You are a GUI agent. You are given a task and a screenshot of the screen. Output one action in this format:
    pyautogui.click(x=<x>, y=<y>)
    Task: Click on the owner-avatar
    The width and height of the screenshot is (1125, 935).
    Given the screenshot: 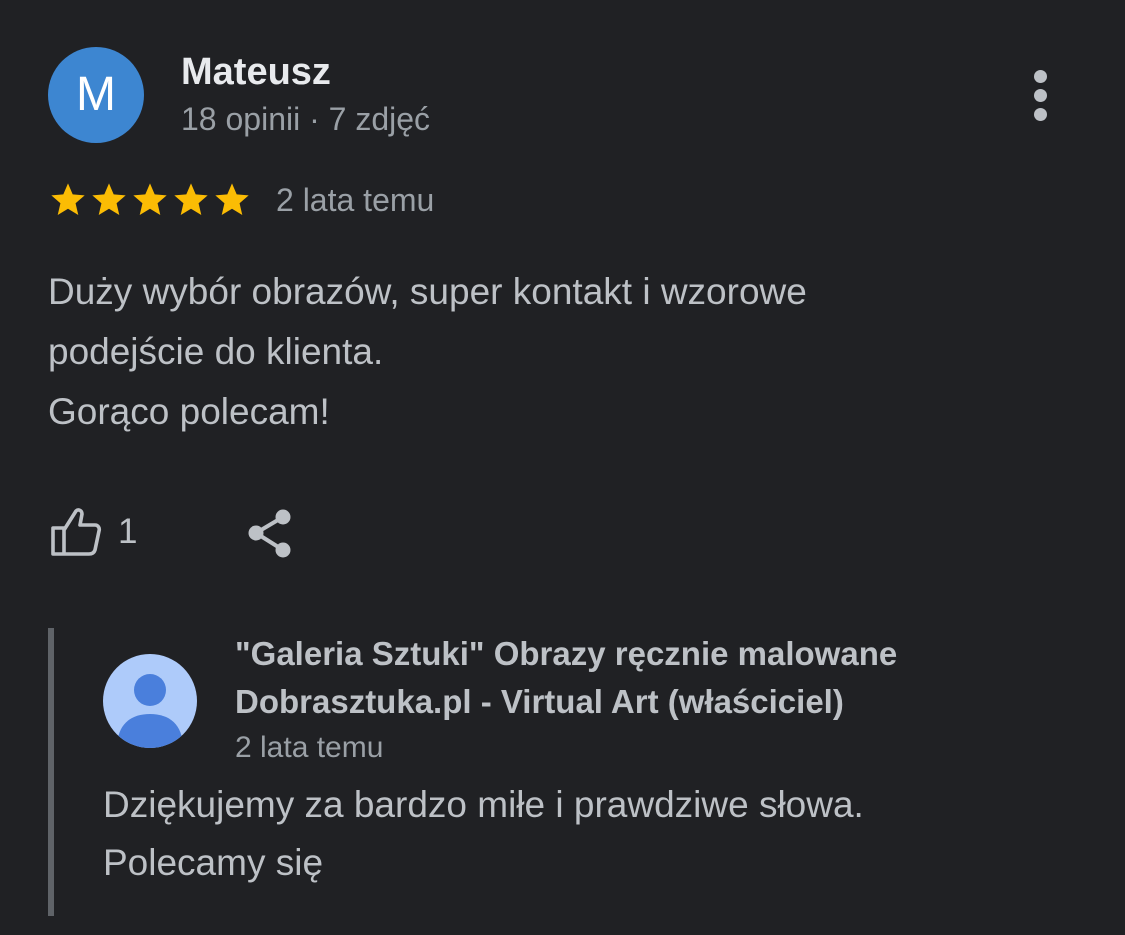 What is the action you would take?
    pyautogui.click(x=150, y=701)
    